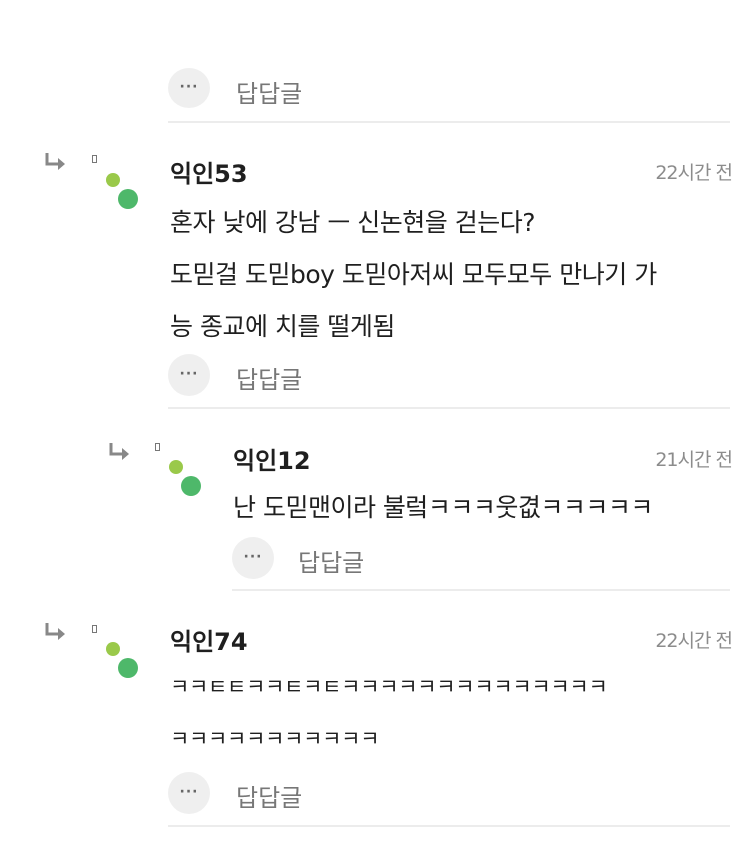 The width and height of the screenshot is (750, 854). I want to click on comment-author: 익인12, so click(272, 461).